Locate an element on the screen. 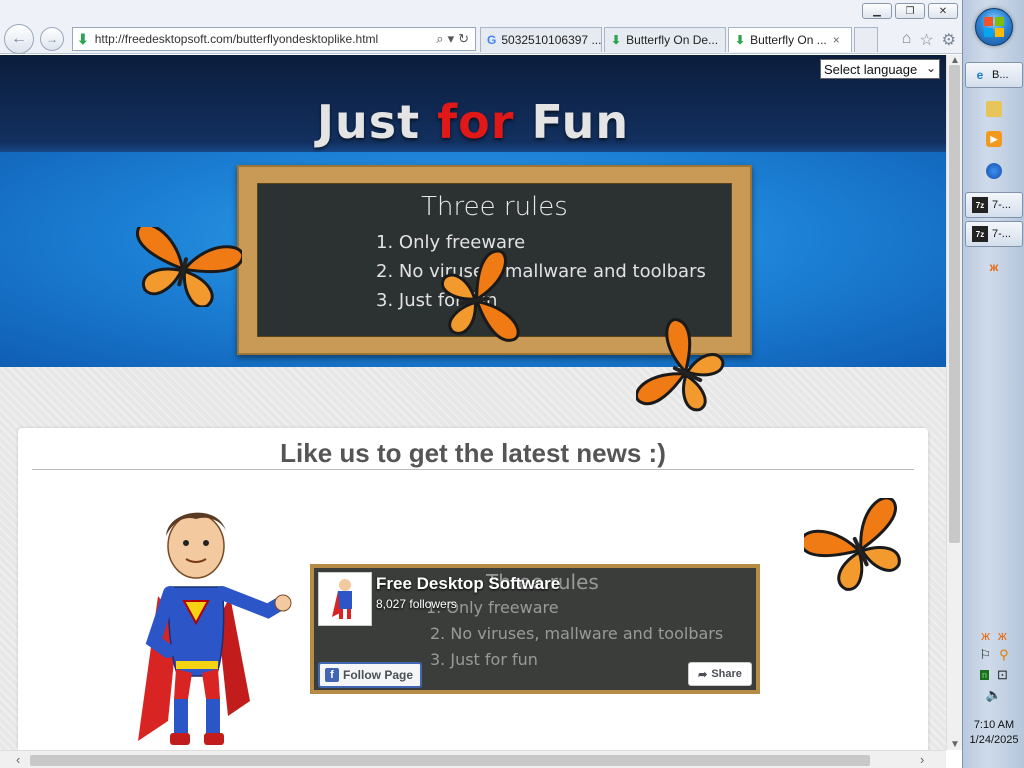  restore-button: ❐ is located at coordinates (910, 11).